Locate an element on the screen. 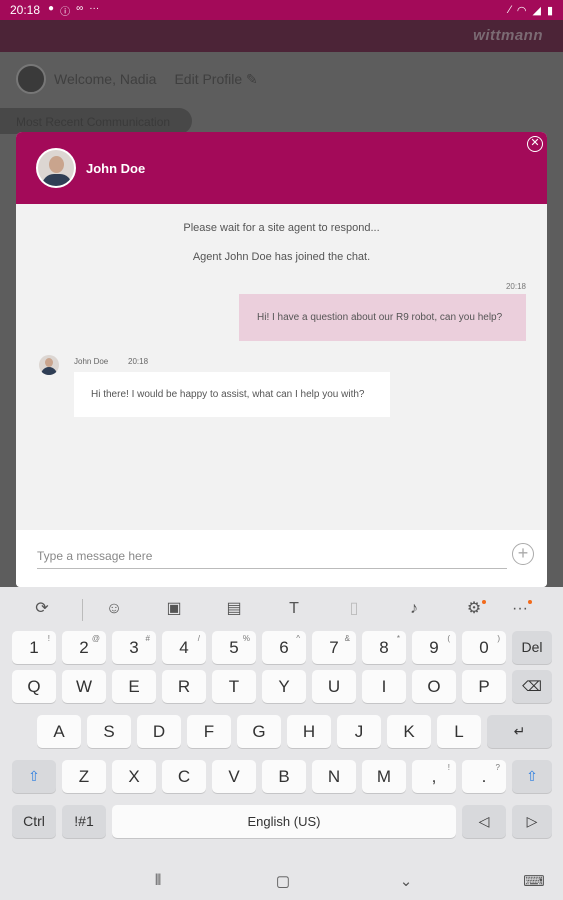  edit-profile-link: Edit Profile ✎ is located at coordinates (215, 79).